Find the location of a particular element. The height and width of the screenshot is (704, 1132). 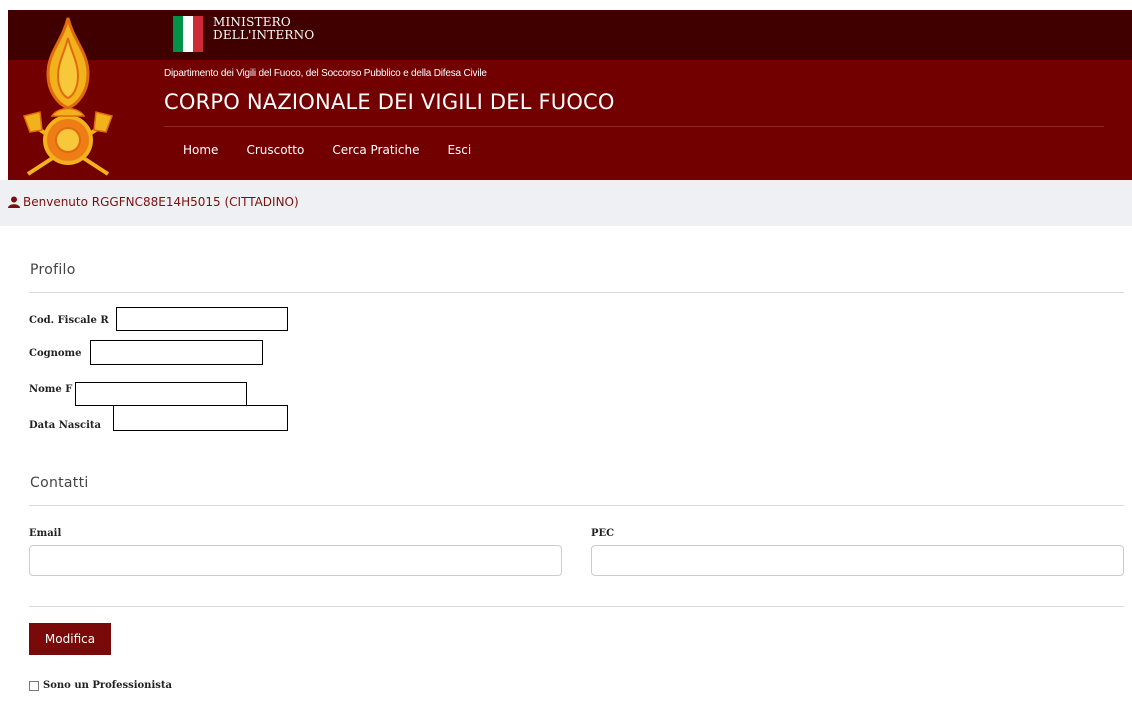

main-nav: Home Cruscotto Cerca Pratiche Esci is located at coordinates (341, 150).